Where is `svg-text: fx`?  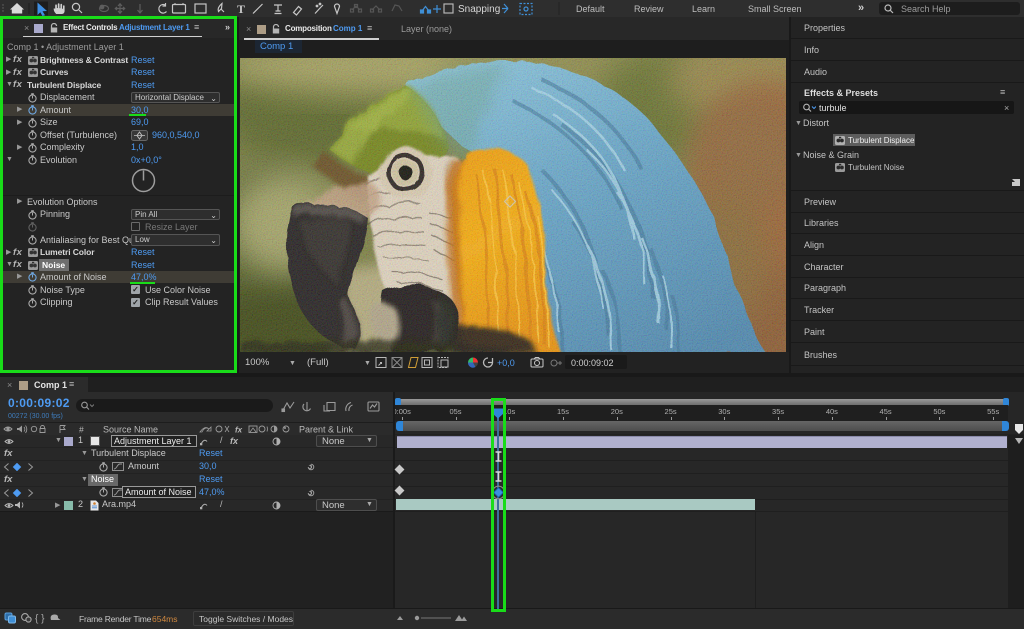
svg-text: fx is located at coordinates (239, 430).